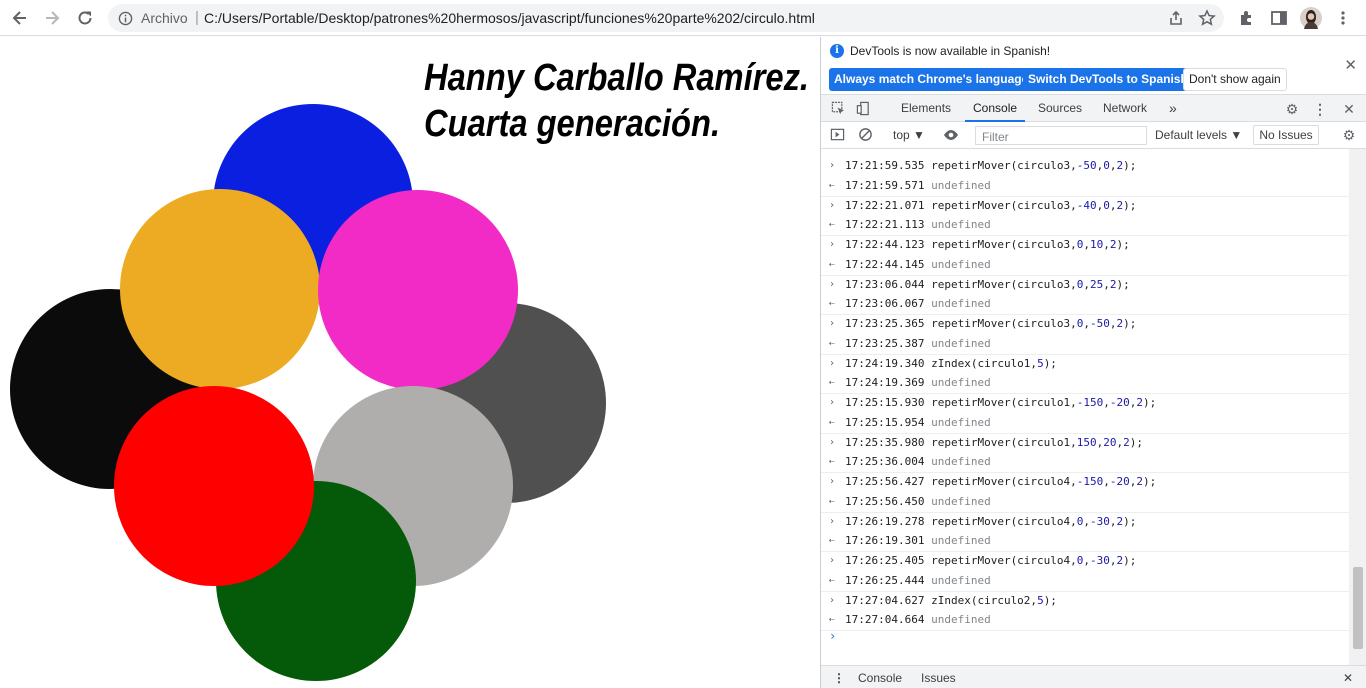  What do you see at coordinates (918, 540) in the screenshot?
I see `console-line-text: 17:26:19.301 undefined` at bounding box center [918, 540].